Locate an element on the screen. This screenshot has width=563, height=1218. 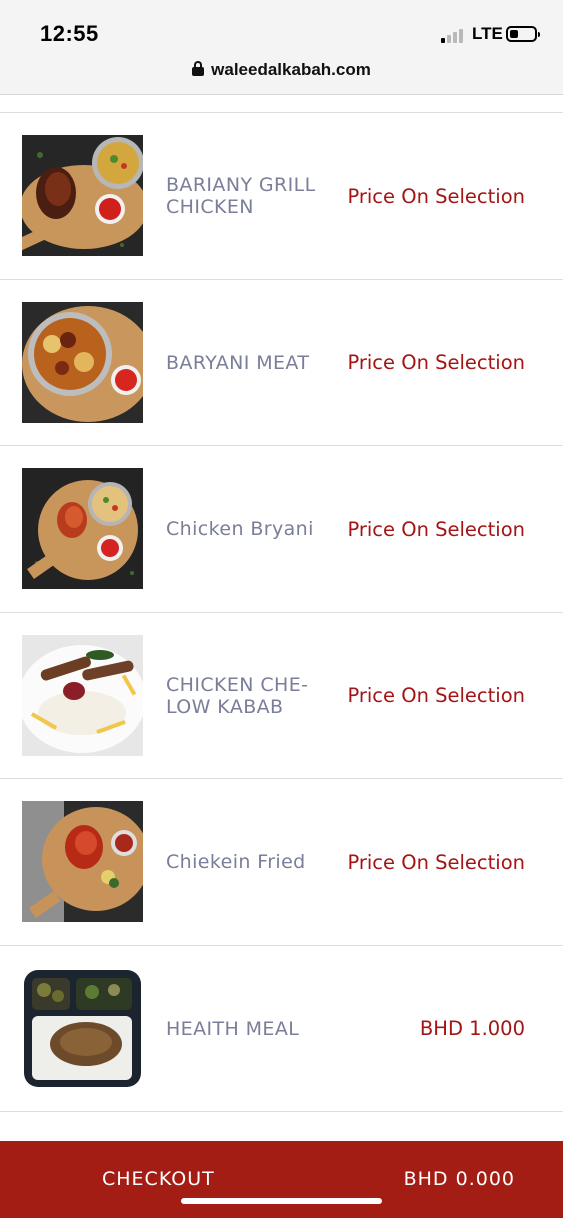
item-name: CHICKEN CHE-LOW KABAB is located at coordinates (250, 696).